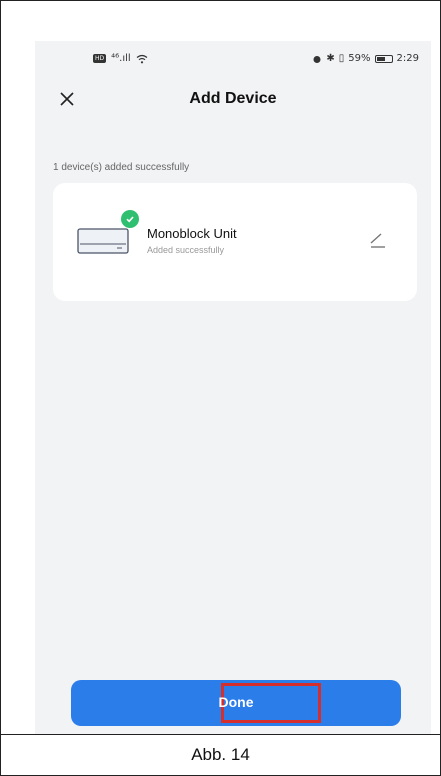 Image resolution: width=441 pixels, height=776 pixels. I want to click on status-time: 2:29, so click(407, 58).